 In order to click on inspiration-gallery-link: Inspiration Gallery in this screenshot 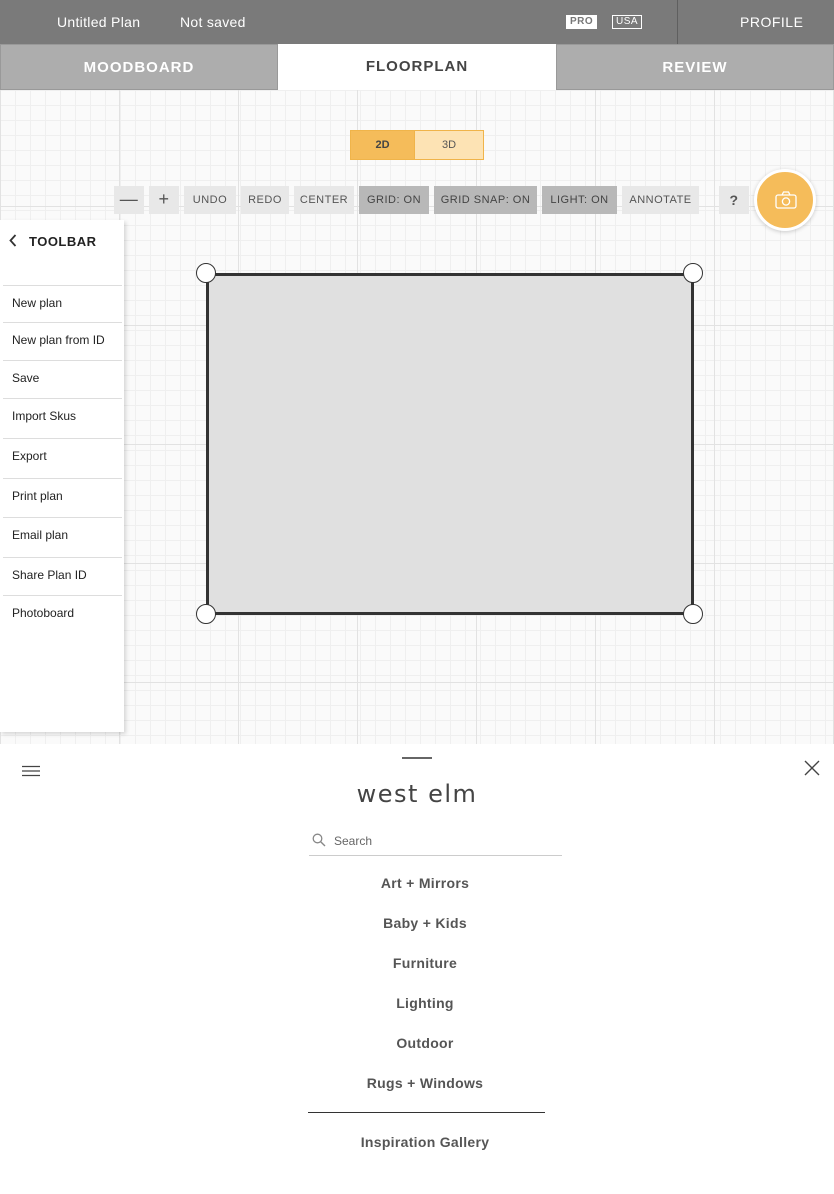, I will do `click(417, 1142)`.